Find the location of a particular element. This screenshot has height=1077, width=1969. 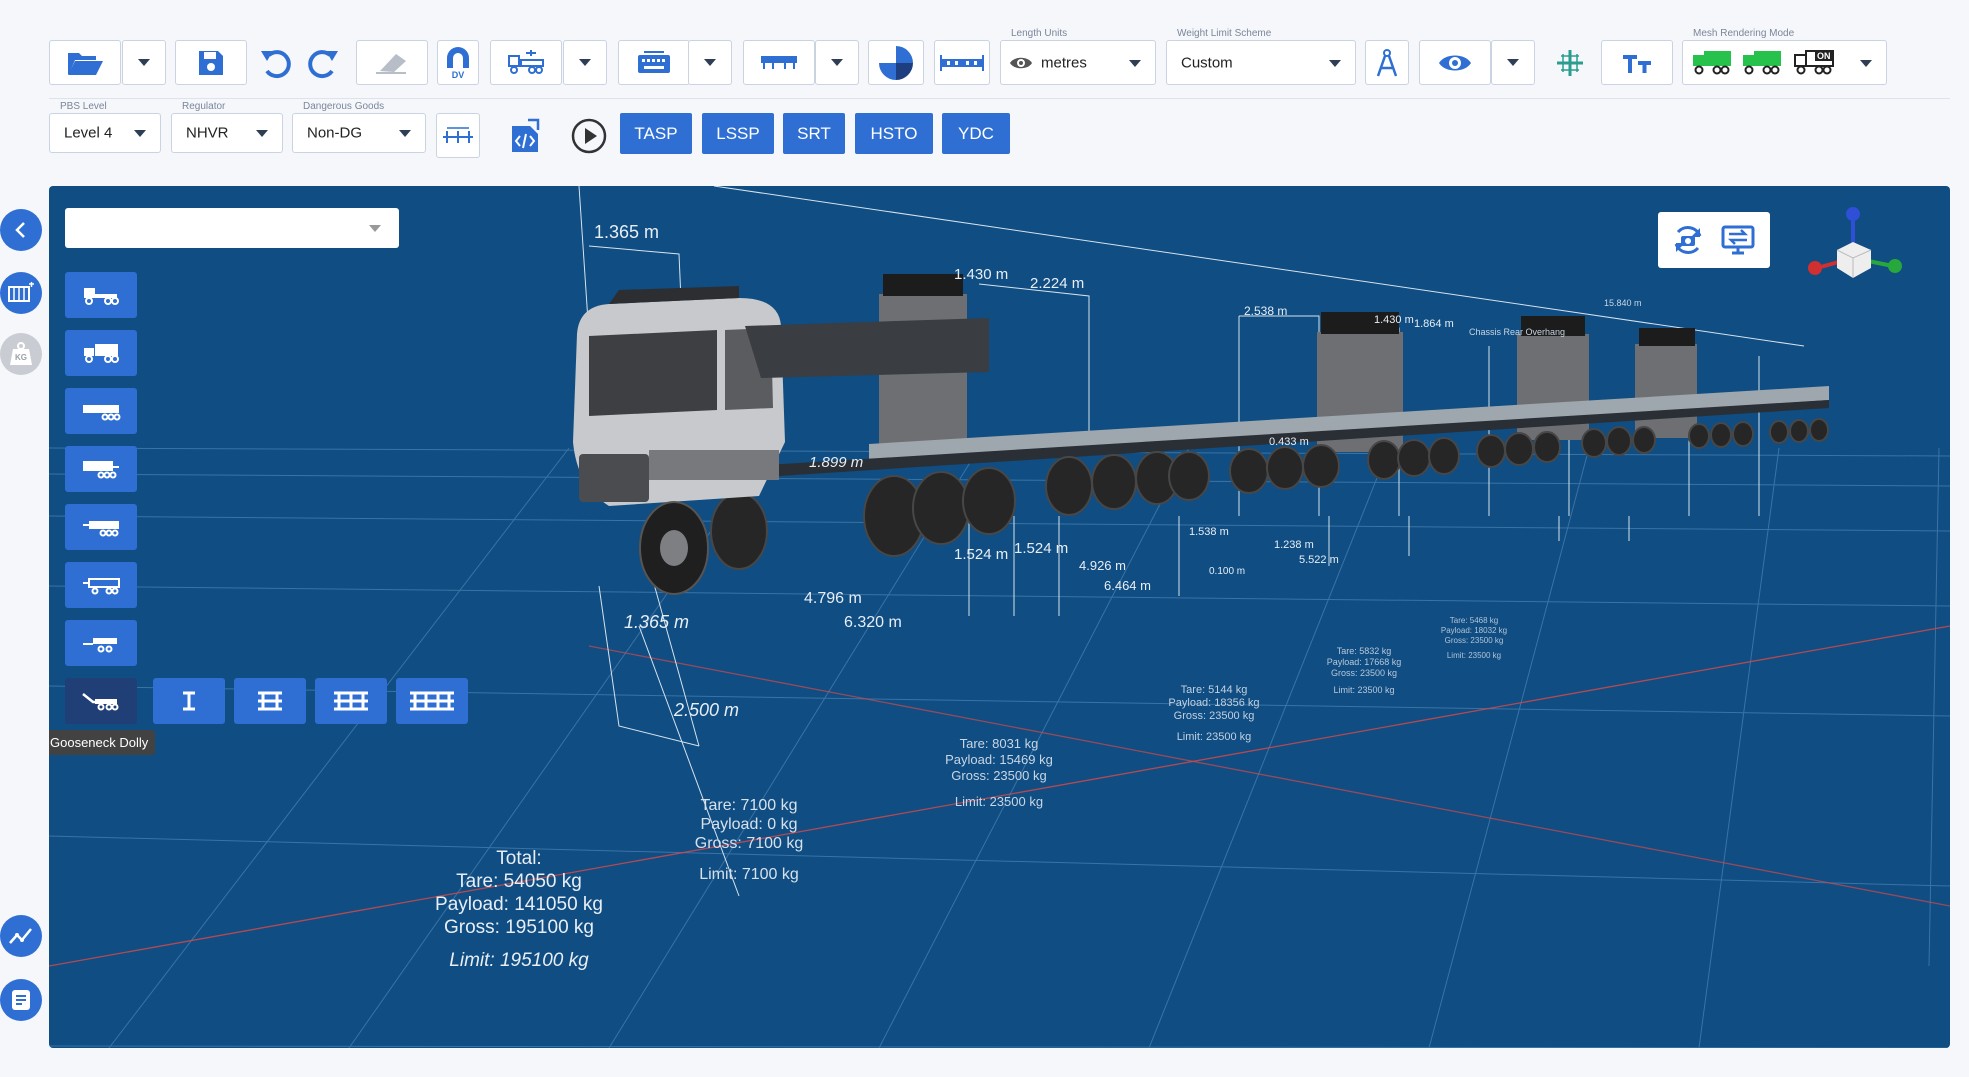

reset-view-button is located at coordinates (1738, 240).